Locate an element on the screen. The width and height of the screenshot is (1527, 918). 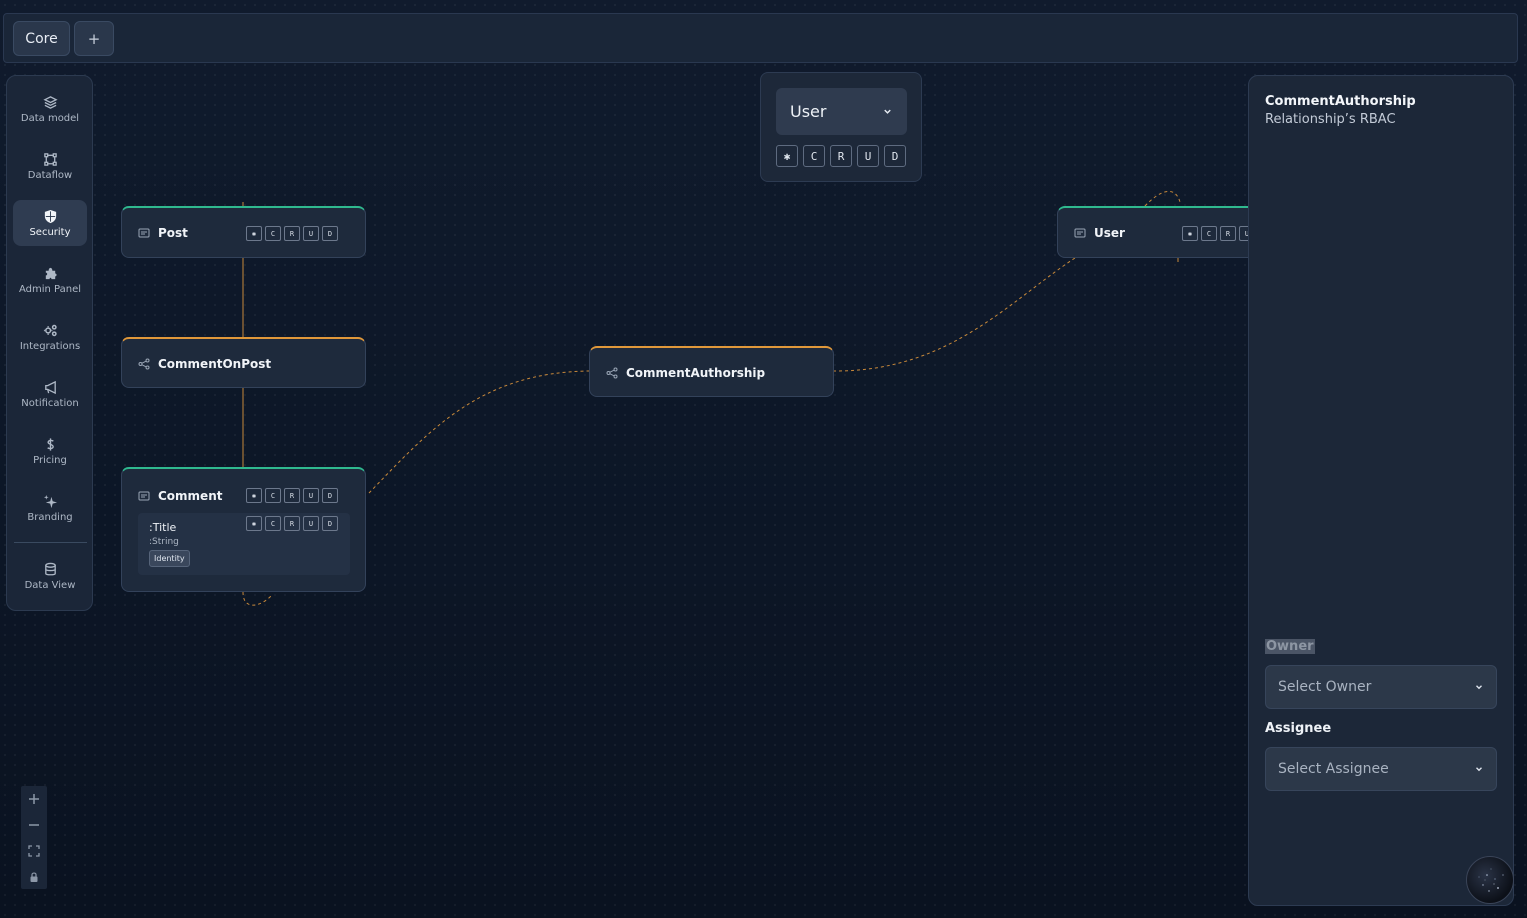
field-permissions: ✱ C R U D is located at coordinates (292, 523).